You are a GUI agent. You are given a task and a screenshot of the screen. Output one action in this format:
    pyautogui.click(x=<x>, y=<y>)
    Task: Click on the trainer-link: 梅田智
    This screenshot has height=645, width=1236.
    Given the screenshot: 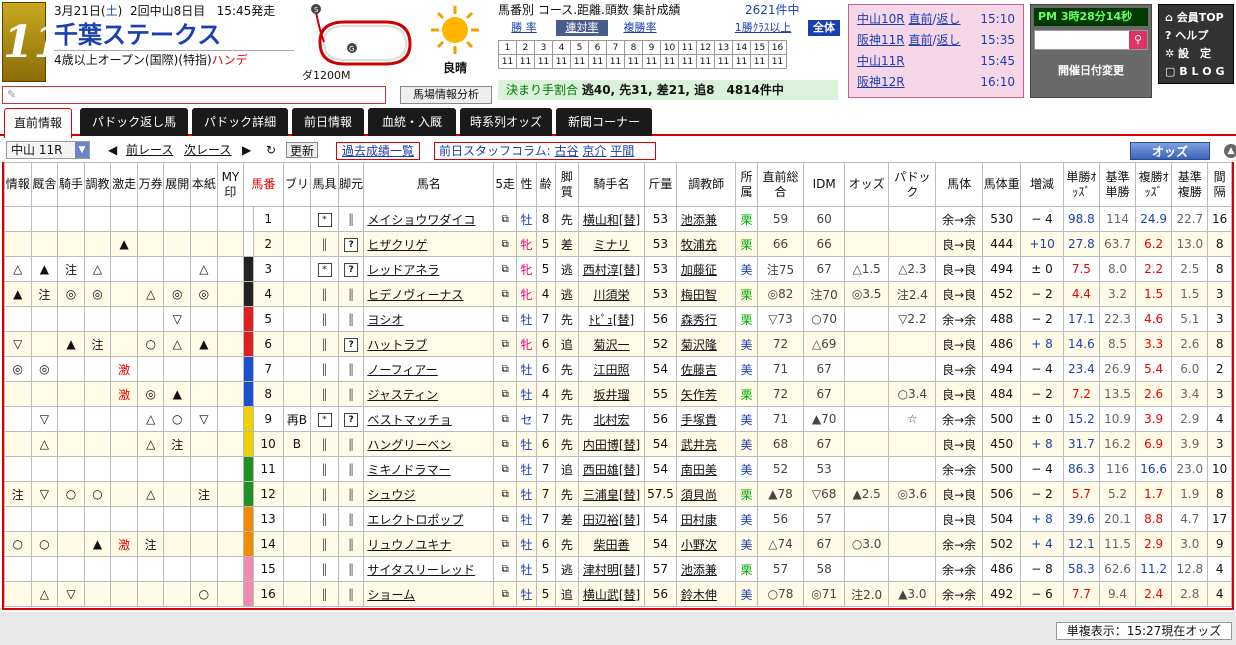 What is the action you would take?
    pyautogui.click(x=706, y=294)
    